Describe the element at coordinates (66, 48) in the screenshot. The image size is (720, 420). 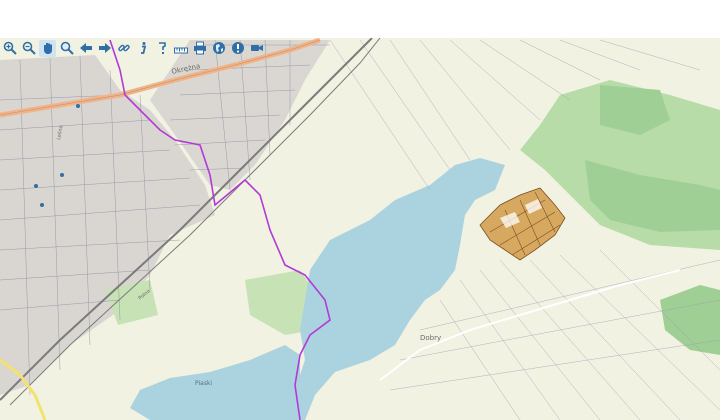
I see `zoom-extent-icon` at that location.